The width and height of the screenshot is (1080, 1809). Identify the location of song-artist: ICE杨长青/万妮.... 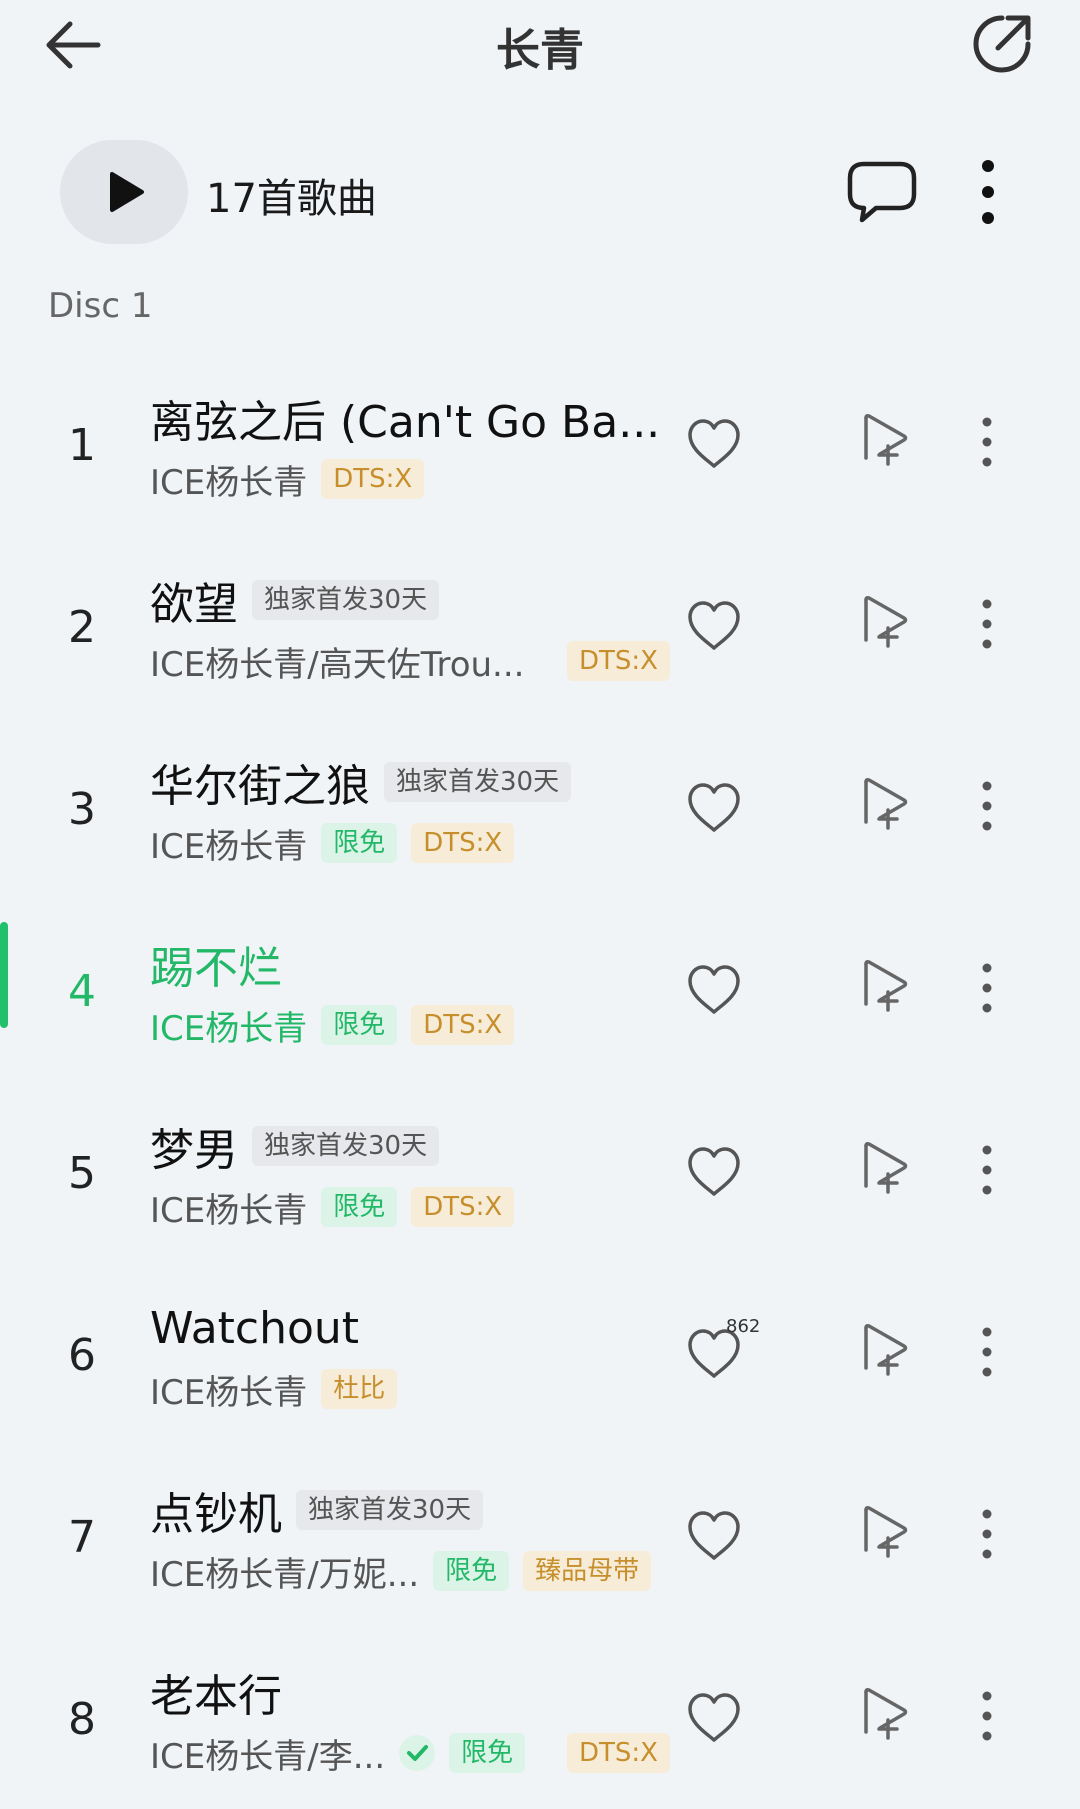
(285, 1574).